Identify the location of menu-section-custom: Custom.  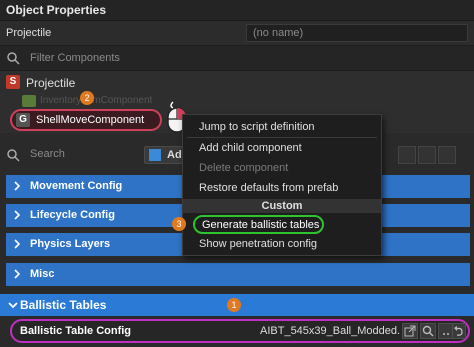
(282, 206).